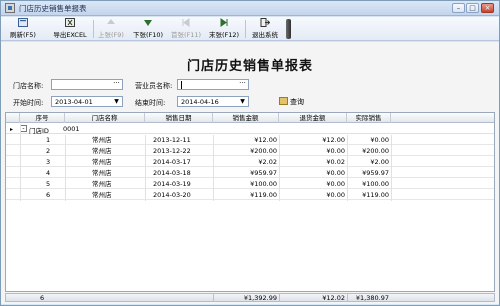 This screenshot has height=306, width=500. Describe the element at coordinates (48, 151) in the screenshot. I see `cell-index: 2` at that location.